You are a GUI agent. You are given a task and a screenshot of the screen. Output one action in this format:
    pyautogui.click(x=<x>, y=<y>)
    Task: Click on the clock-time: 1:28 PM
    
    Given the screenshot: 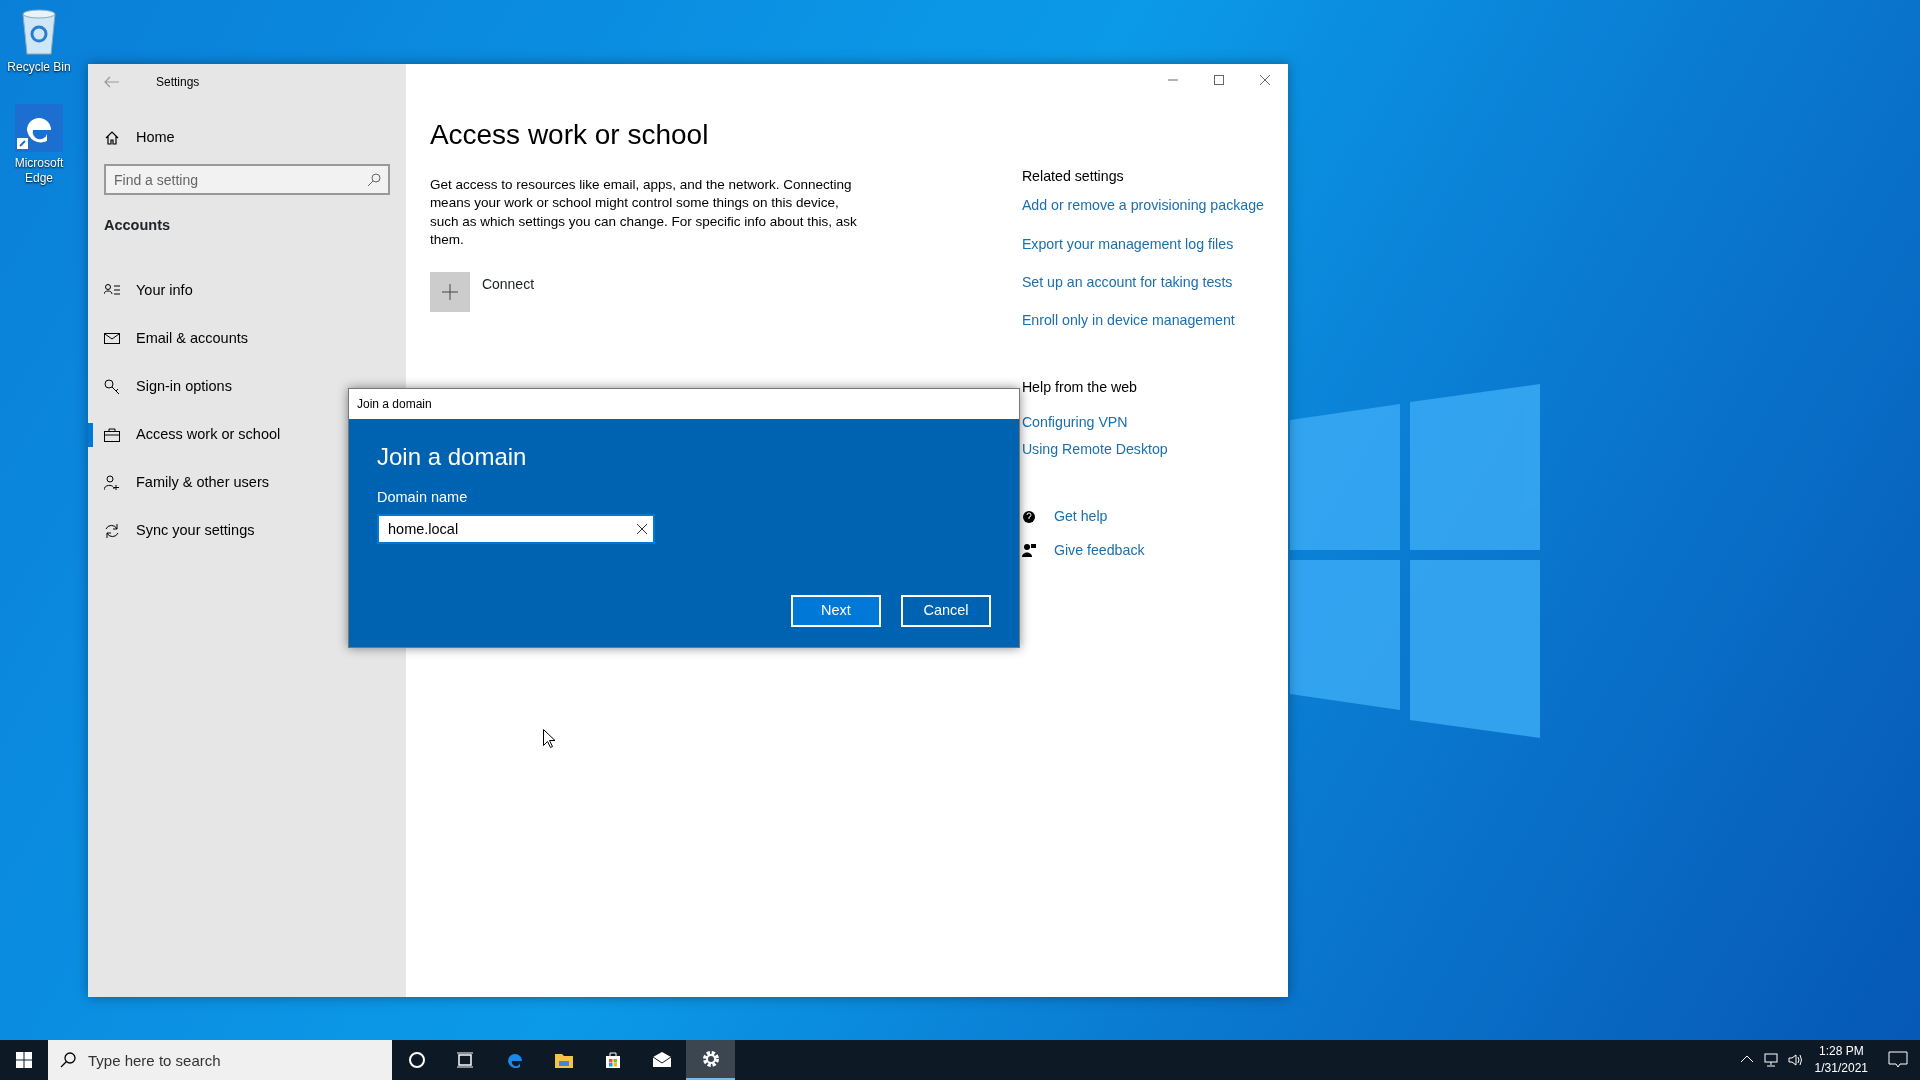 What is the action you would take?
    pyautogui.click(x=1841, y=1051)
    